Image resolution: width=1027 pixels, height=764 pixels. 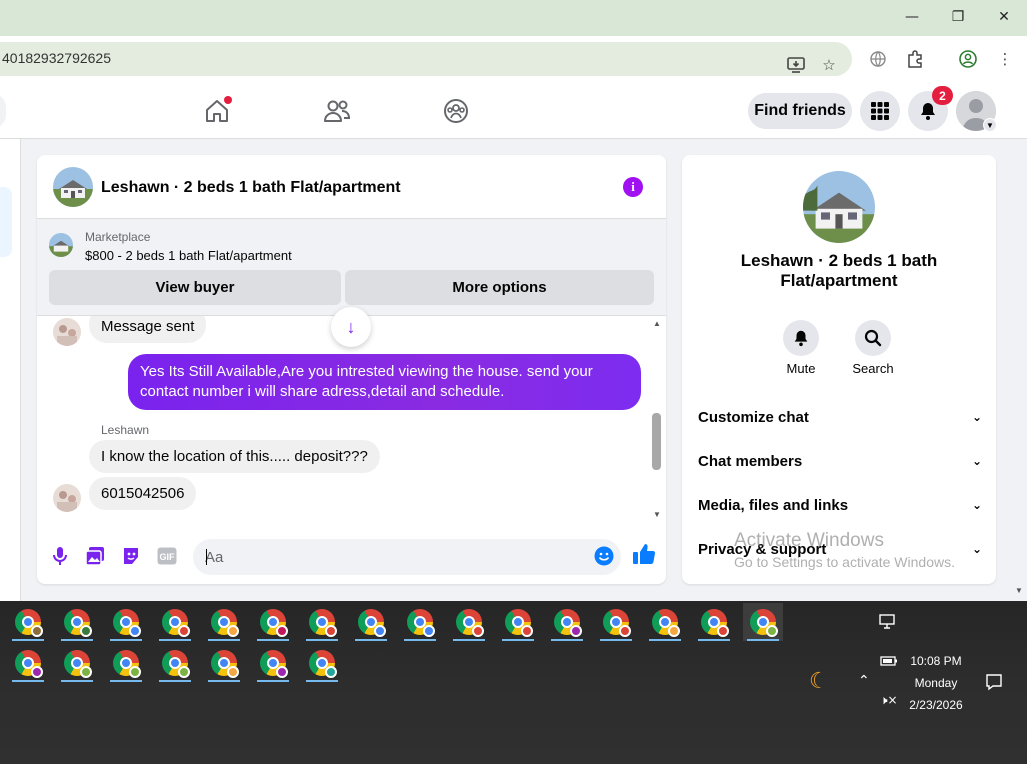 I want to click on friends-icon, so click(x=337, y=111).